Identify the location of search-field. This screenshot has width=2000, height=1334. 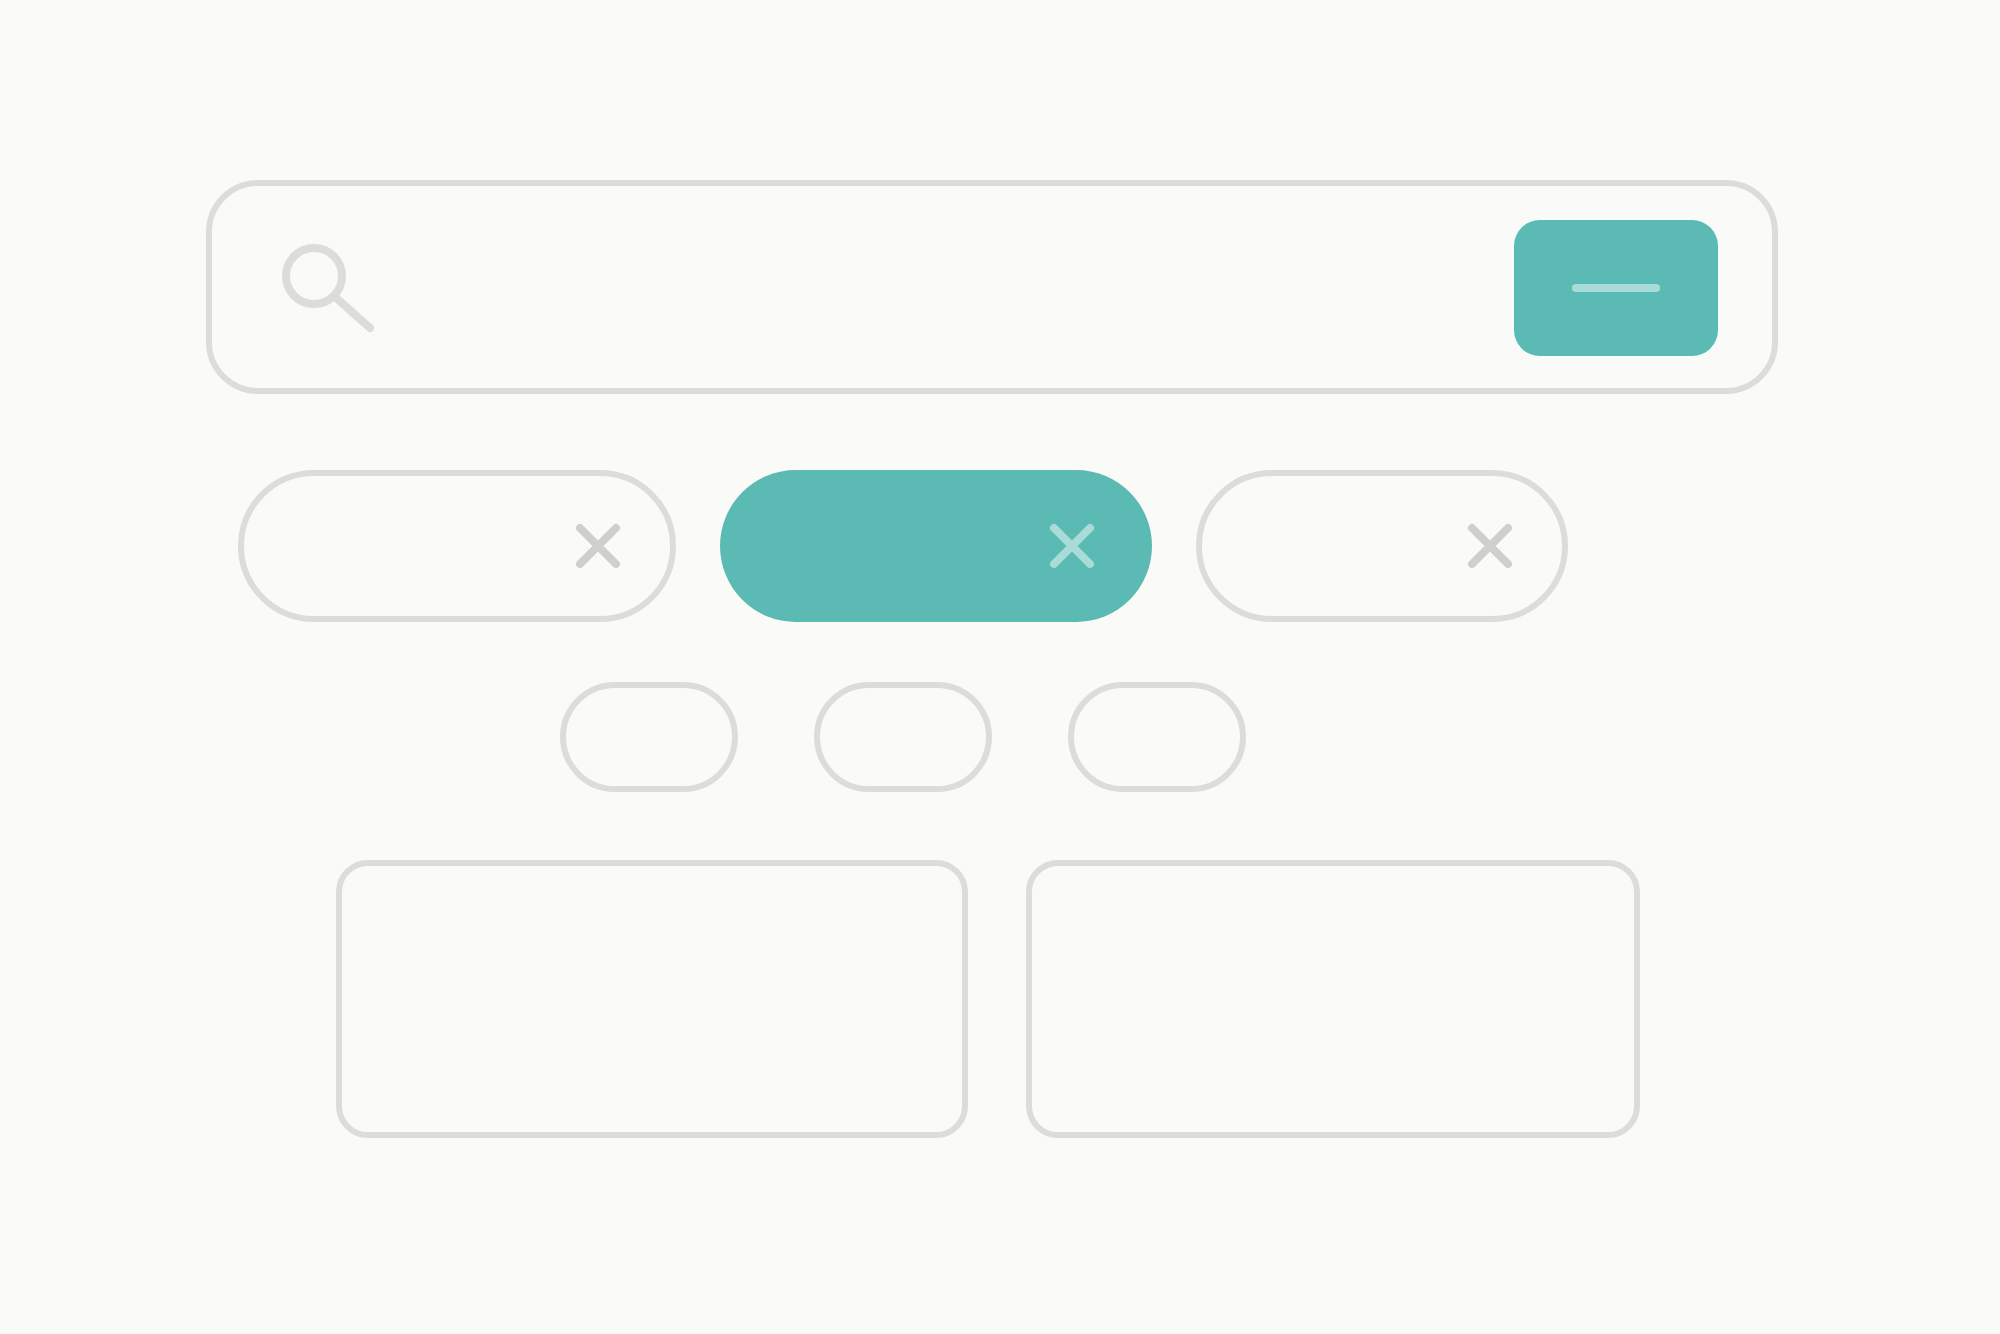
(992, 287).